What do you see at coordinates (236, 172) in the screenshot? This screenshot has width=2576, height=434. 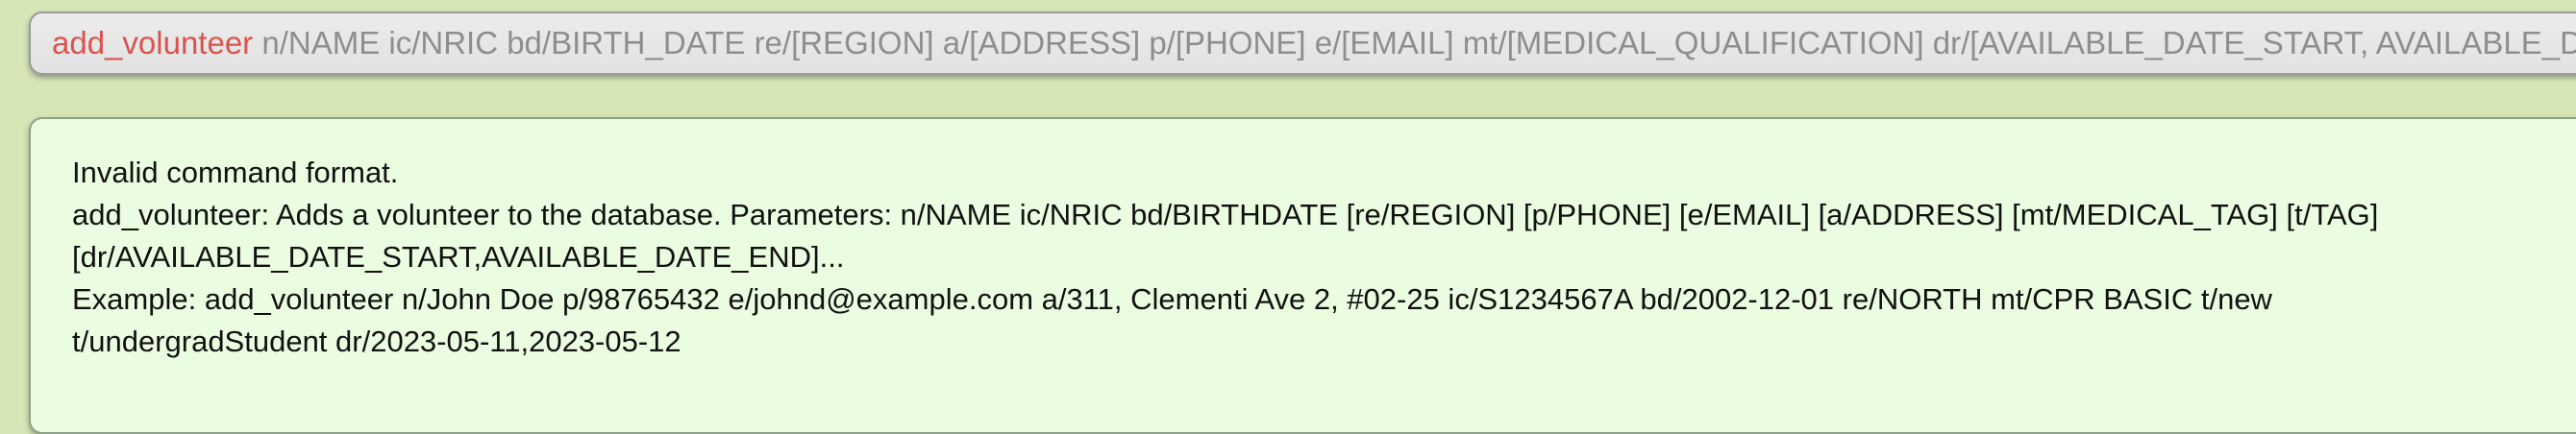 I see `result-error-line: Invalid command format.` at bounding box center [236, 172].